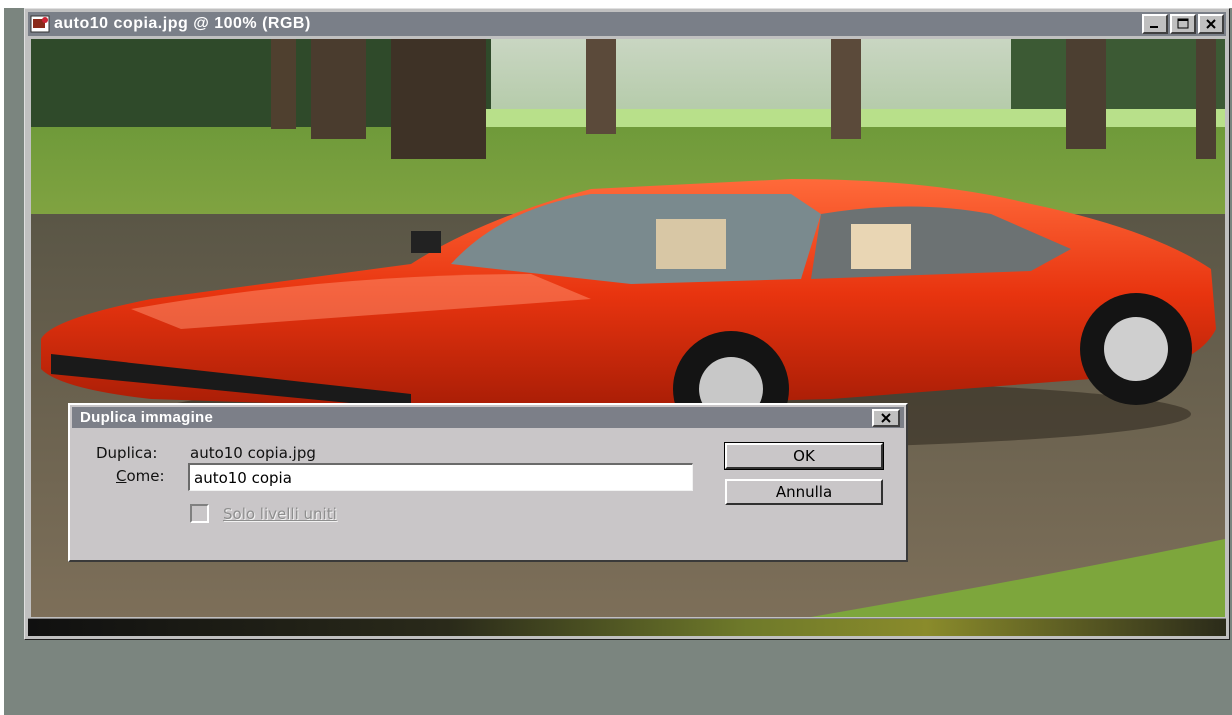 The height and width of the screenshot is (715, 1232). I want to click on dialog-titlebar: Duplica immagine, so click(488, 417).